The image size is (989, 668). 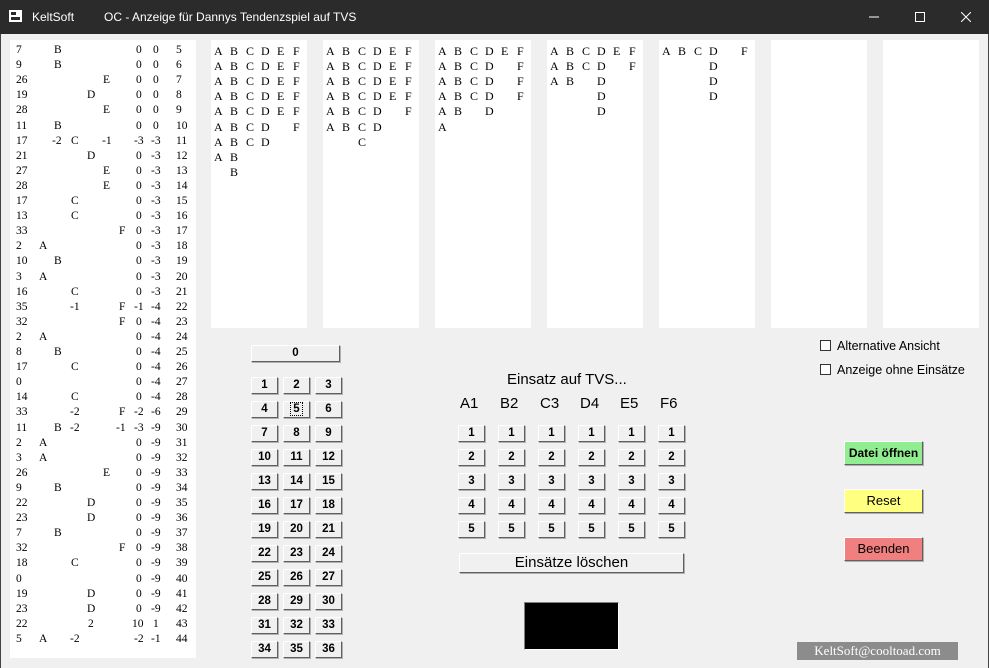 What do you see at coordinates (328, 385) in the screenshot?
I see `number-button-3: 3` at bounding box center [328, 385].